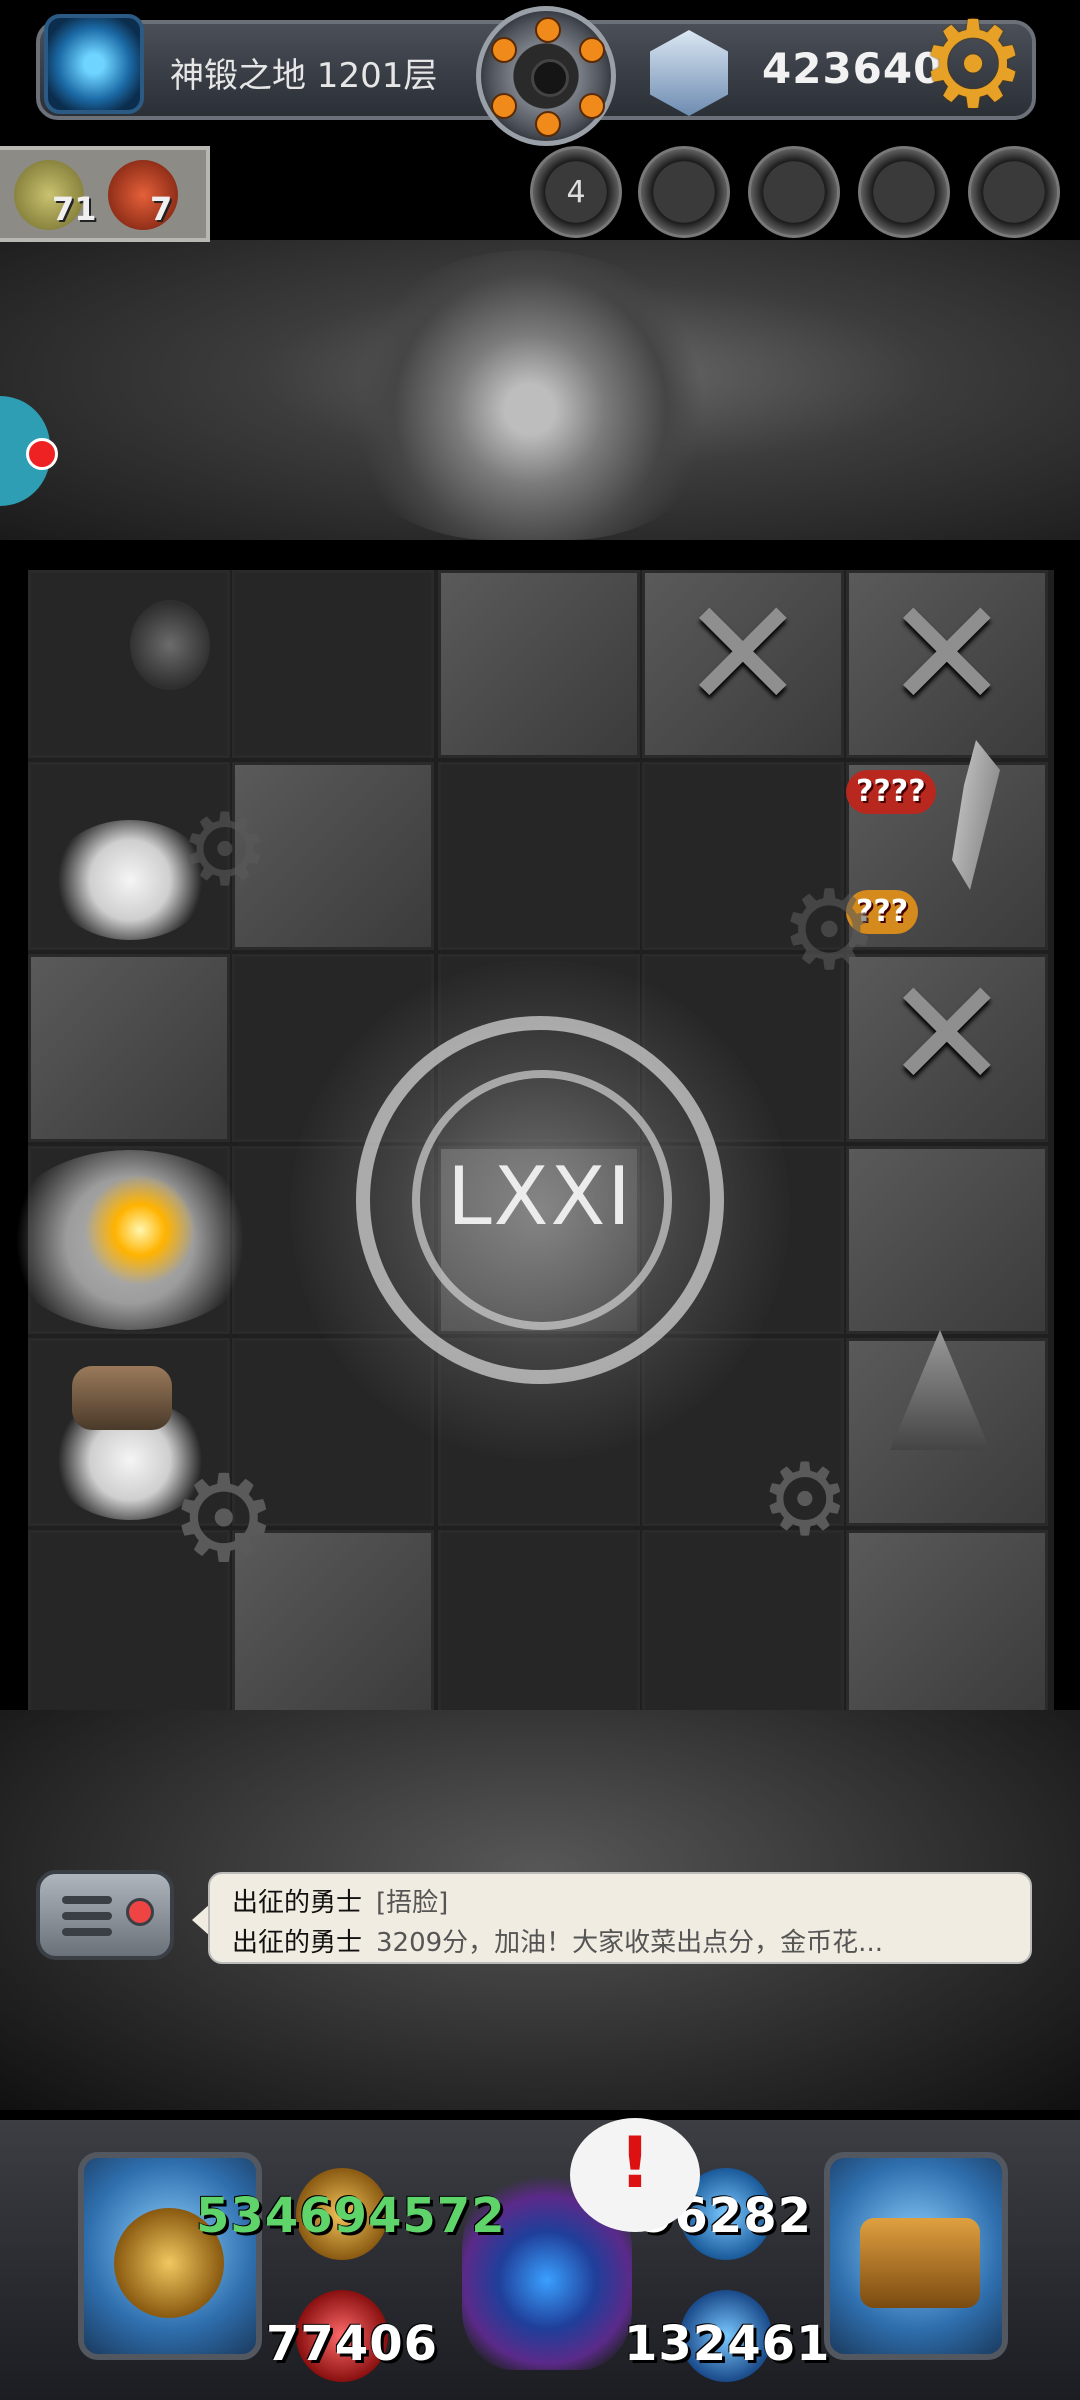 This screenshot has width=1080, height=2400. What do you see at coordinates (853, 68) in the screenshot?
I see `gold-count: 423640` at bounding box center [853, 68].